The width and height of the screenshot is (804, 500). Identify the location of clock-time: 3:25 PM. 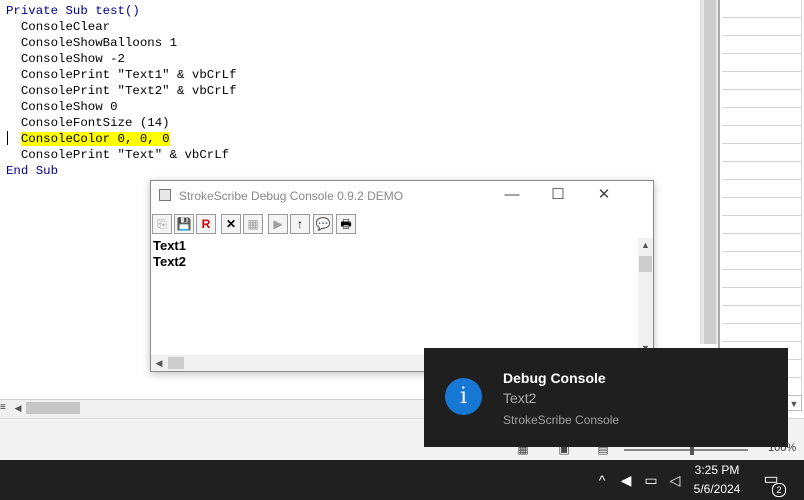
(717, 470).